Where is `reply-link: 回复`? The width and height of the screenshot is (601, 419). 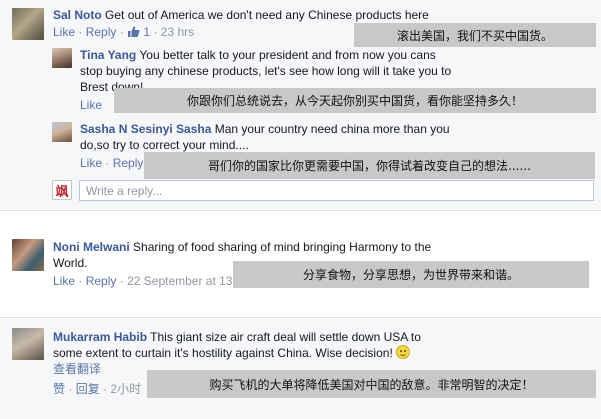 reply-link: 回复 is located at coordinates (88, 389).